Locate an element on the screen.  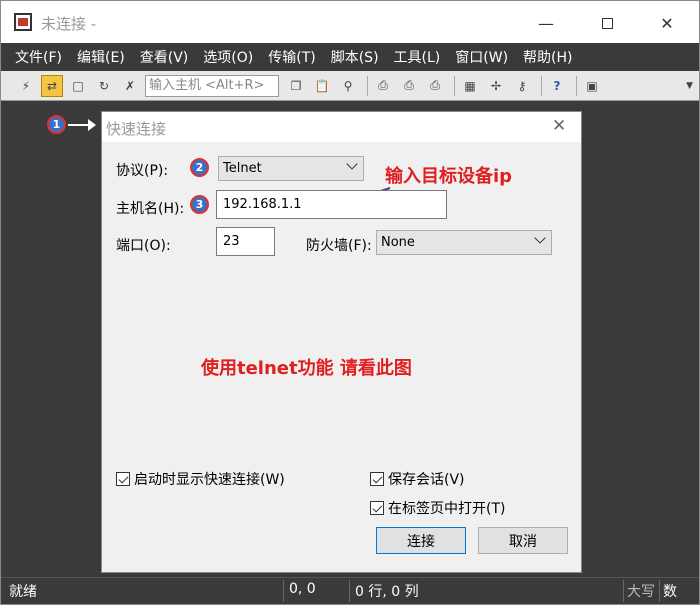
menu-transfer: 传输(T) is located at coordinates (291, 57).